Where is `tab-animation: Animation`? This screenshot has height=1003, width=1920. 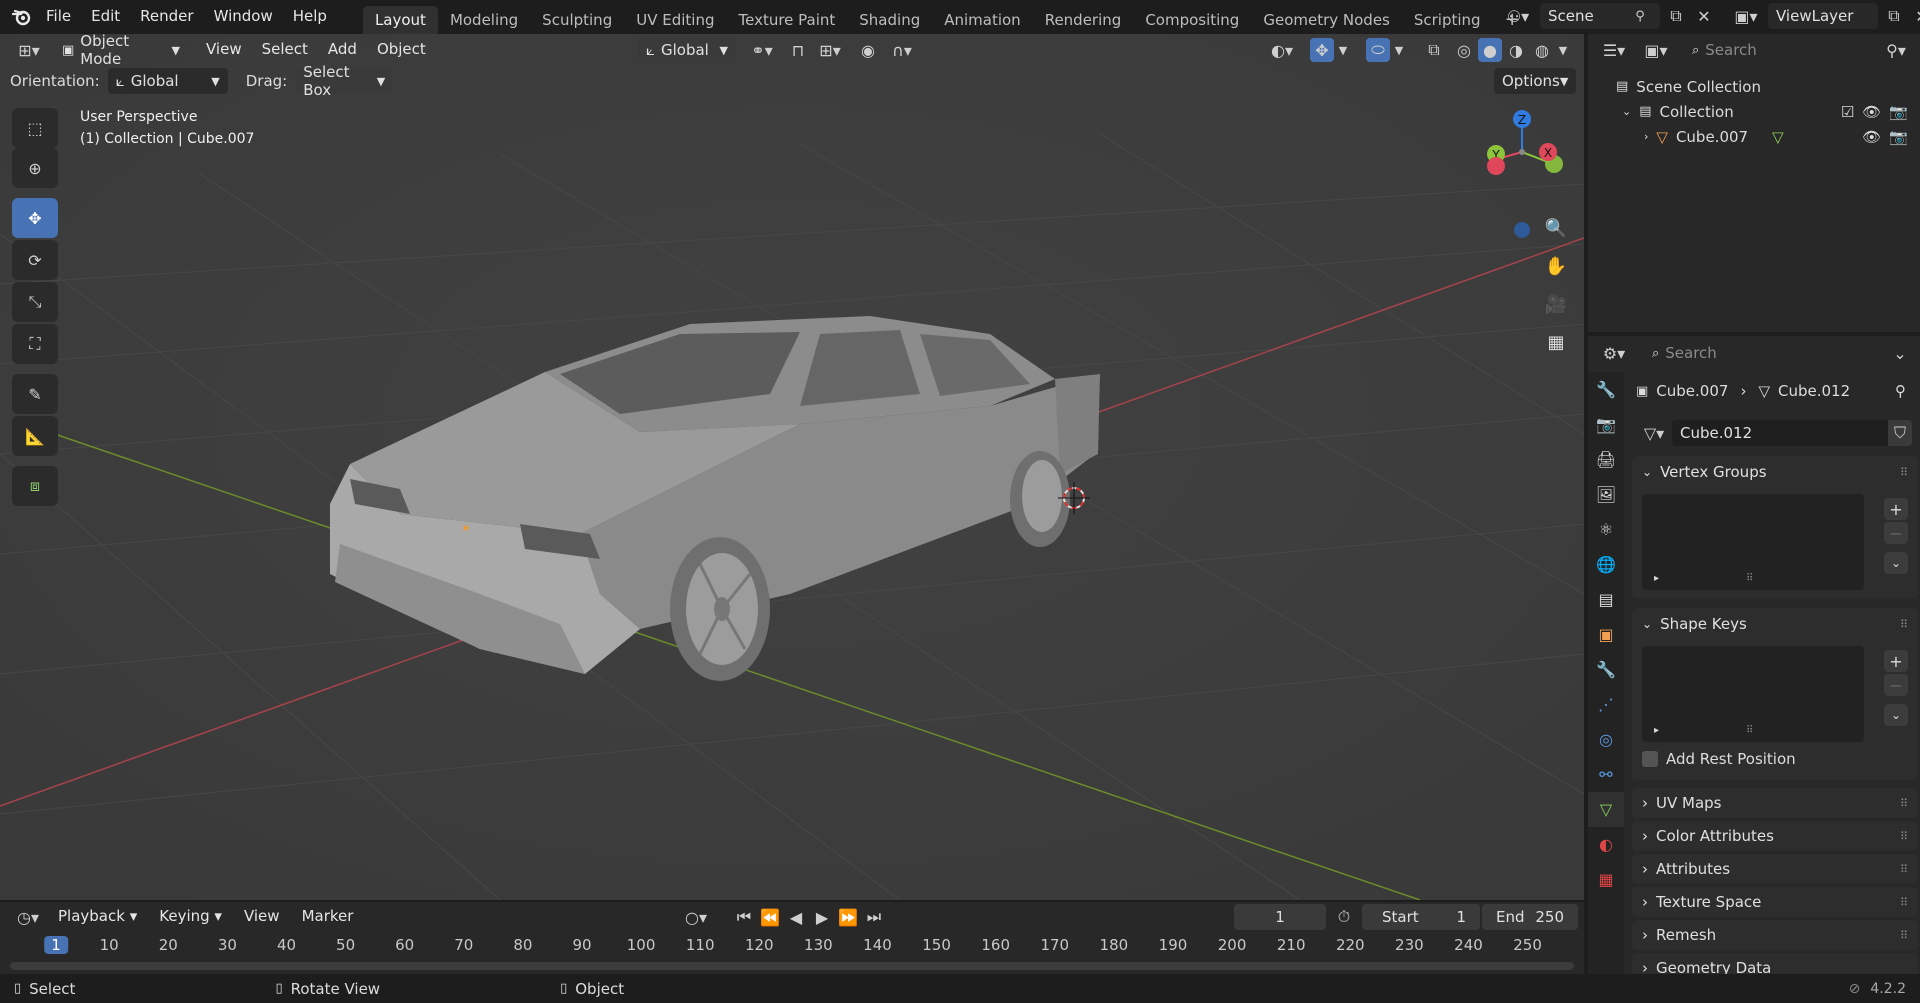
tab-animation: Animation is located at coordinates (982, 20).